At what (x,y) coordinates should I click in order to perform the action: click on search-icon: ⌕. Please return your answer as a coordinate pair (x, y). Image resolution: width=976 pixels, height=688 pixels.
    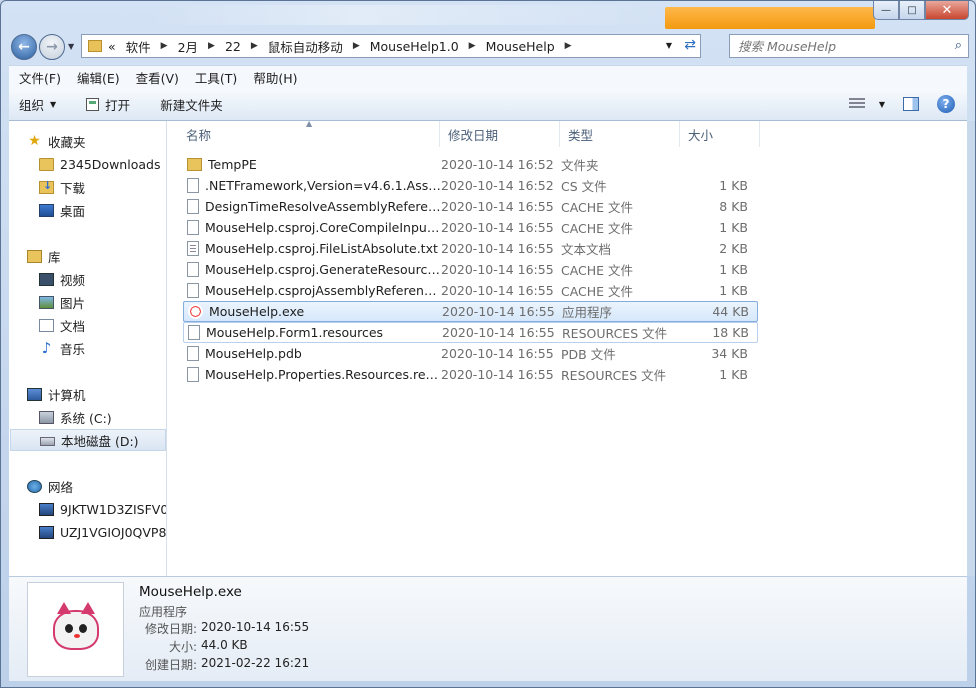
    Looking at the image, I should click on (958, 45).